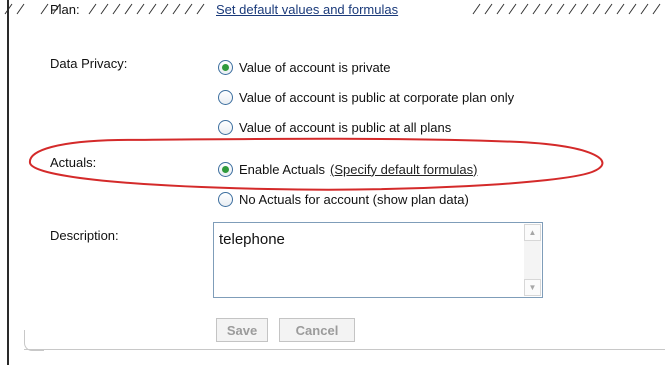 The width and height of the screenshot is (665, 365). What do you see at coordinates (242, 330) in the screenshot?
I see `save-button: Save` at bounding box center [242, 330].